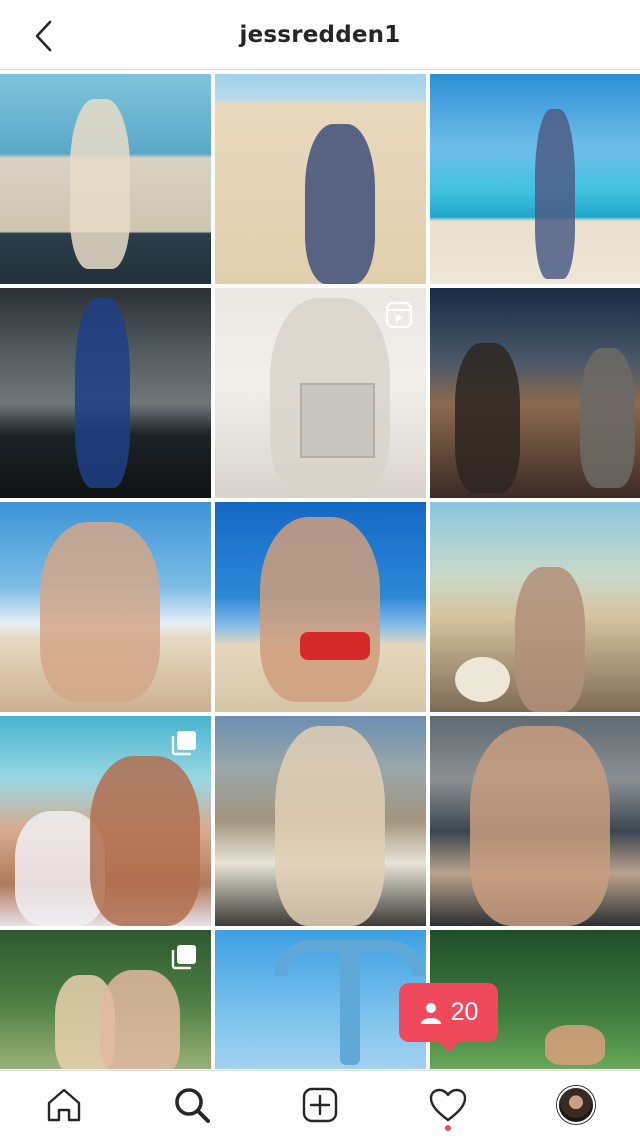 The image size is (640, 1138). I want to click on tab-search, so click(192, 1105).